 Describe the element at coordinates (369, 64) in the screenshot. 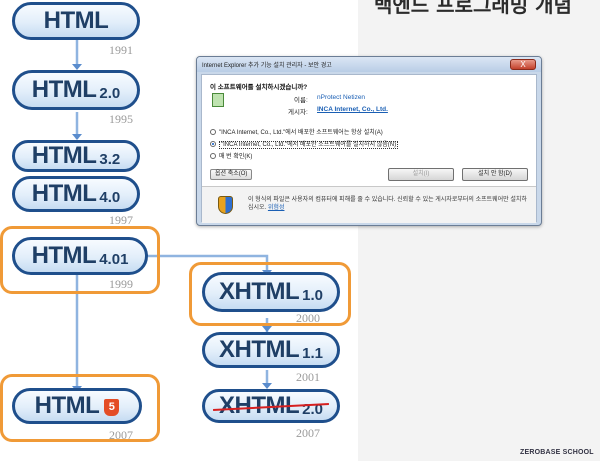

I see `dialog-titlebar: Internet Explorer 추가 기능 설치 관리자 - 보안 경고 X` at that location.